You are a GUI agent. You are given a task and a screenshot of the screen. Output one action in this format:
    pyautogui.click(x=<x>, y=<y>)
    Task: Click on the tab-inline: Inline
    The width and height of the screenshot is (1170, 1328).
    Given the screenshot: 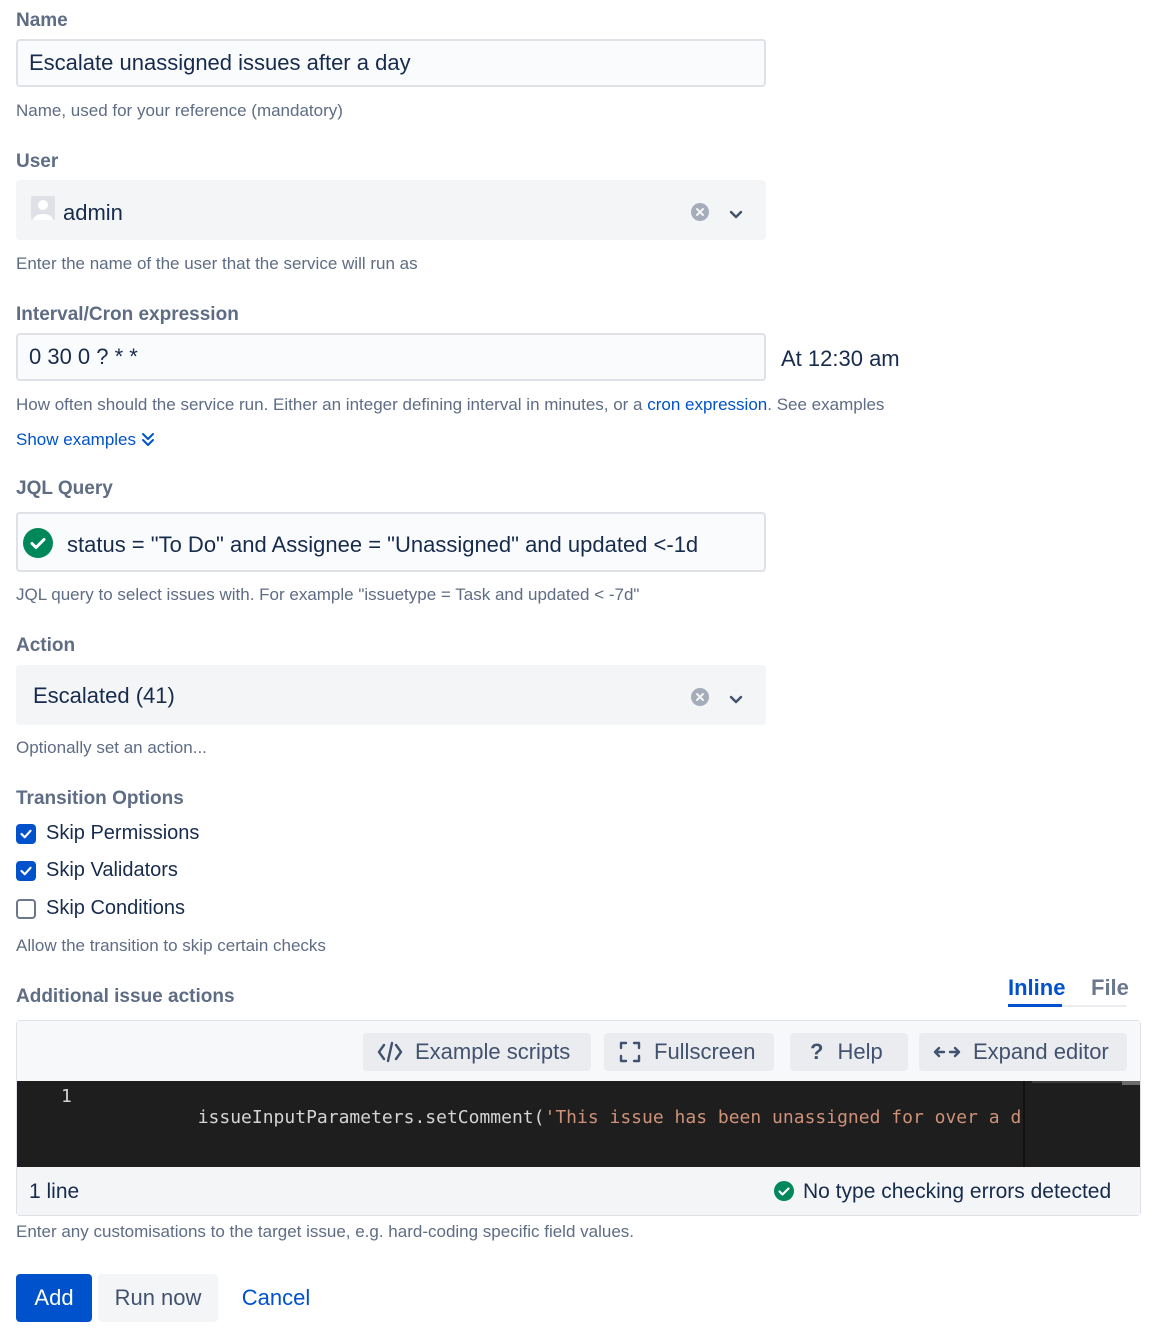 What is the action you would take?
    pyautogui.click(x=1036, y=988)
    